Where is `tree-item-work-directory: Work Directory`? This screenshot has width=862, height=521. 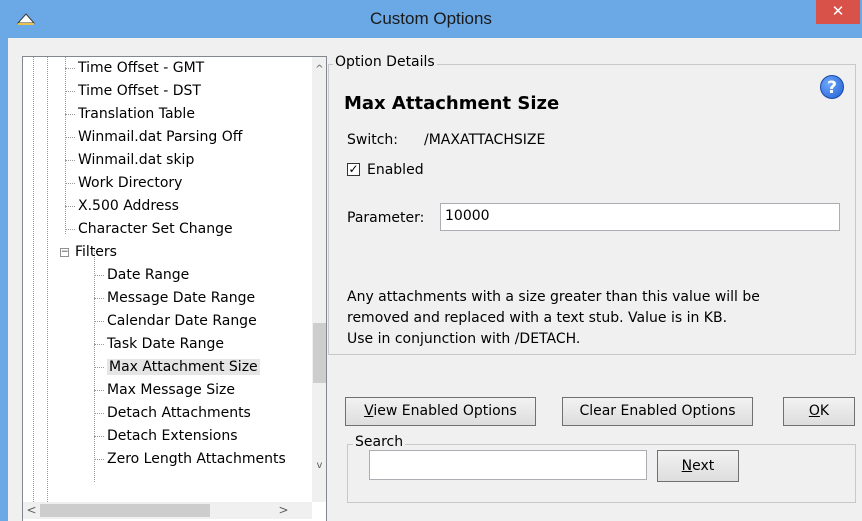
tree-item-work-directory: Work Directory is located at coordinates (123, 183).